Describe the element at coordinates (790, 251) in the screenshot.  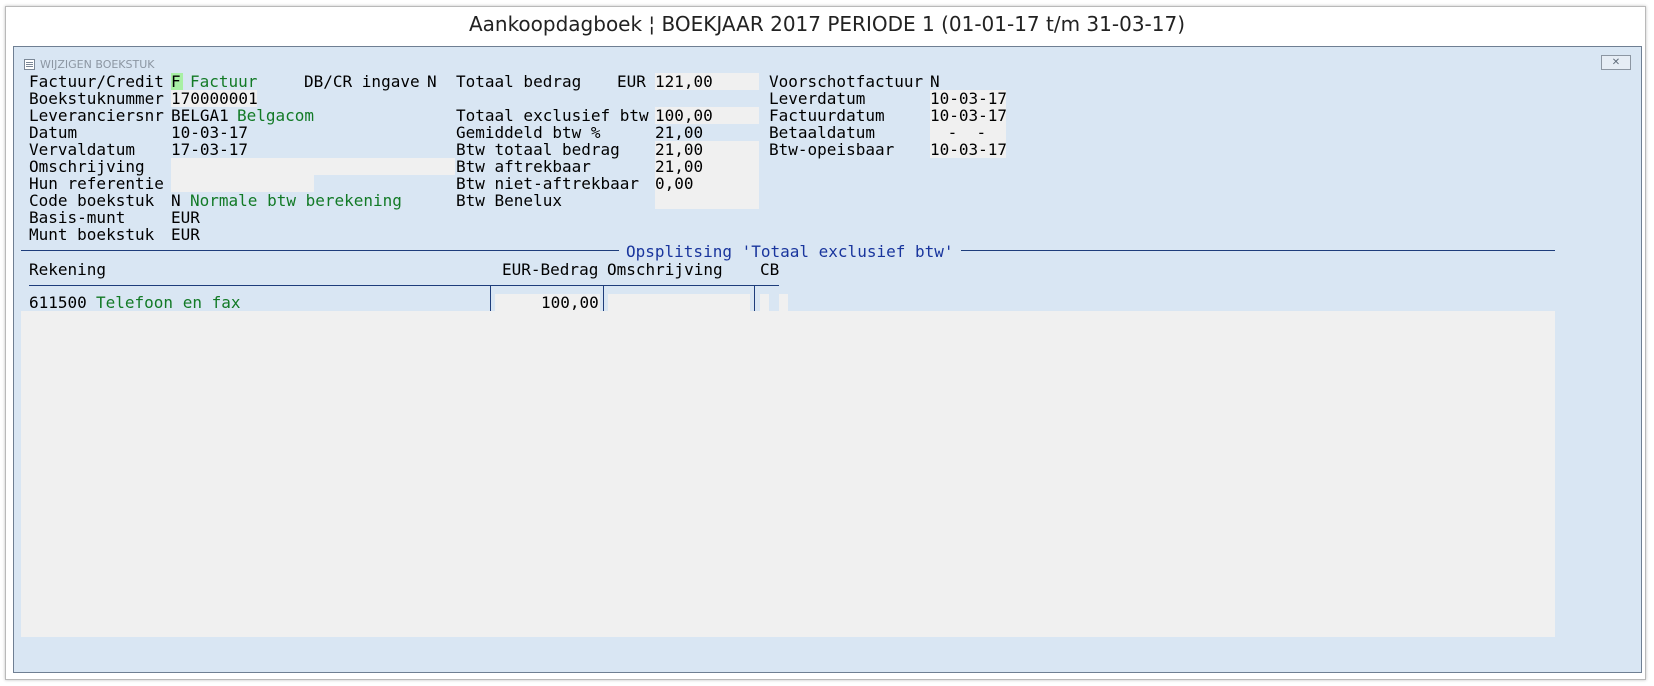
I see `split-title: Opsplitsing 'Totaal exclusief btw'` at that location.